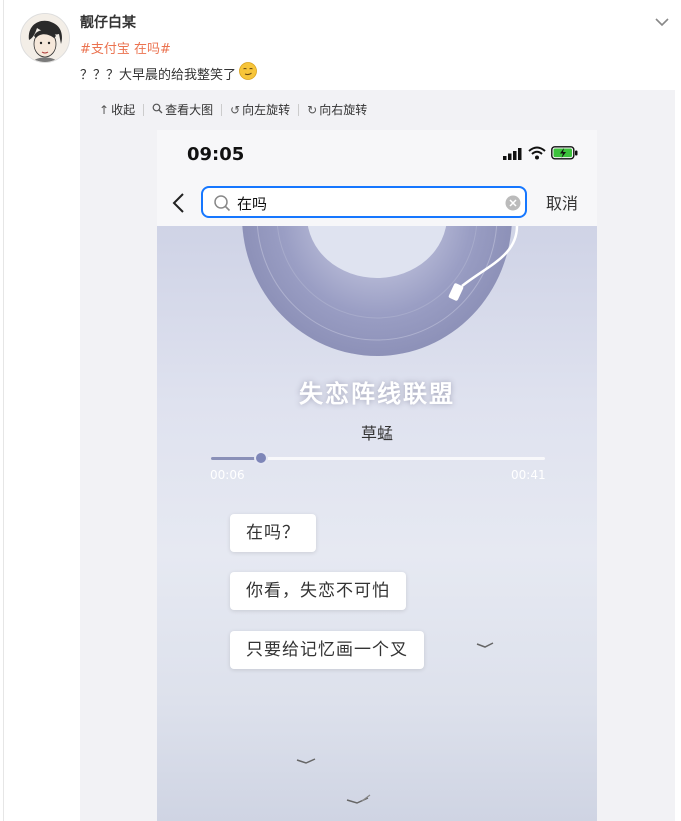  Describe the element at coordinates (266, 110) in the screenshot. I see `rotate-left-label: 向左旋转` at that location.